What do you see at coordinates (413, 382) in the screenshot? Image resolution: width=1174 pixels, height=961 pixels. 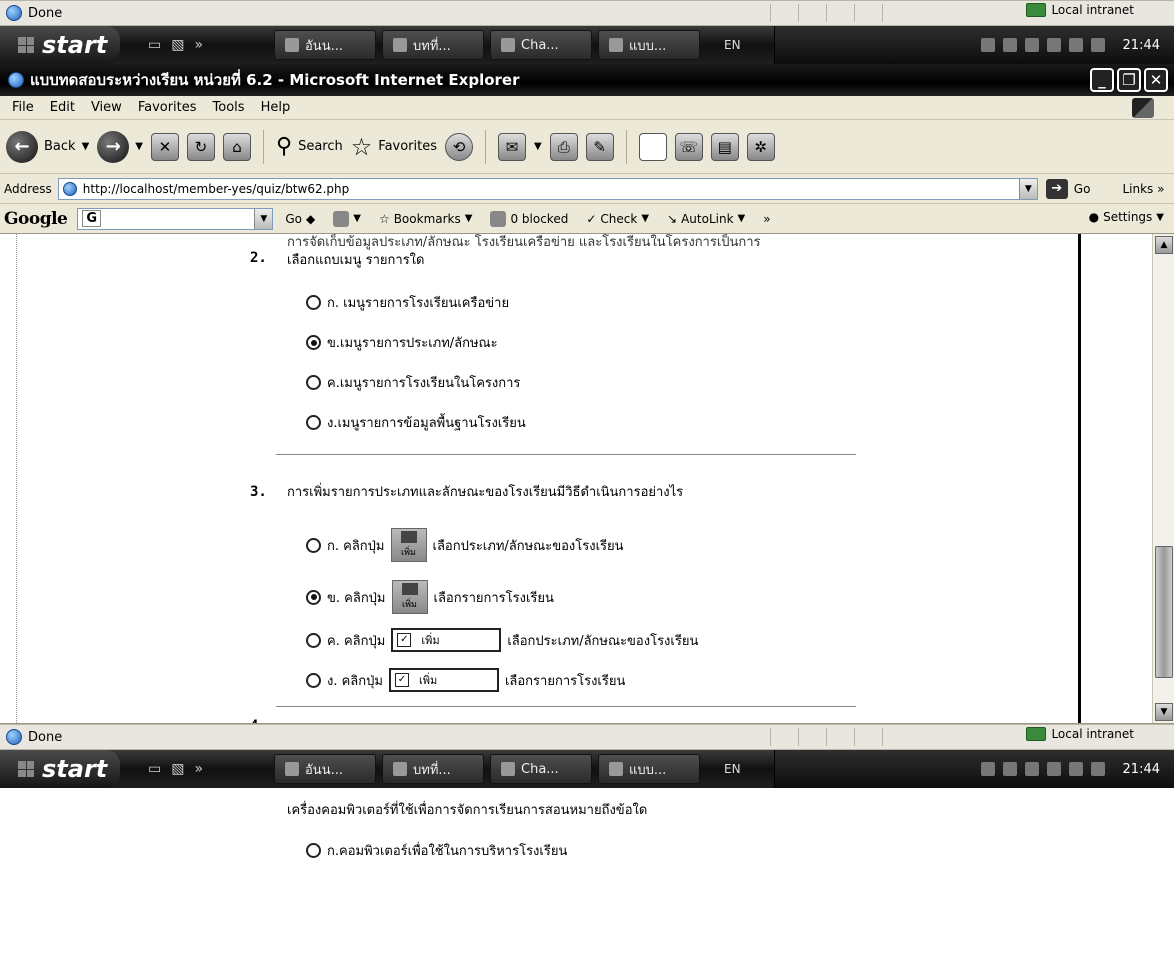 I see `q2-option-c: ค.เมนูรายการโรงเรียนในโครงการ` at bounding box center [413, 382].